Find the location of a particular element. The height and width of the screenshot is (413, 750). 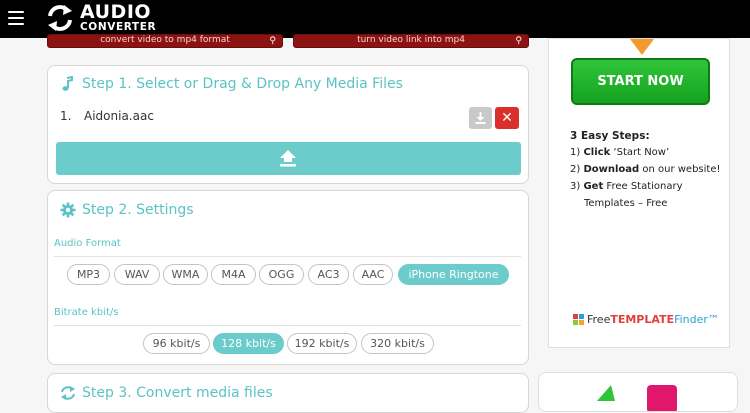

step3-title-row: Step 3. Convert media files is located at coordinates (166, 393).